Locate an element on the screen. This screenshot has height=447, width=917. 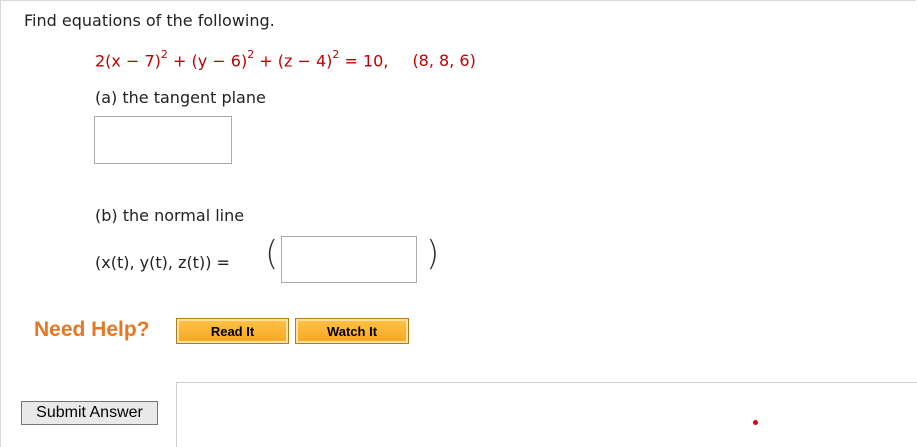
submit-divider-horizontal is located at coordinates (546, 382).